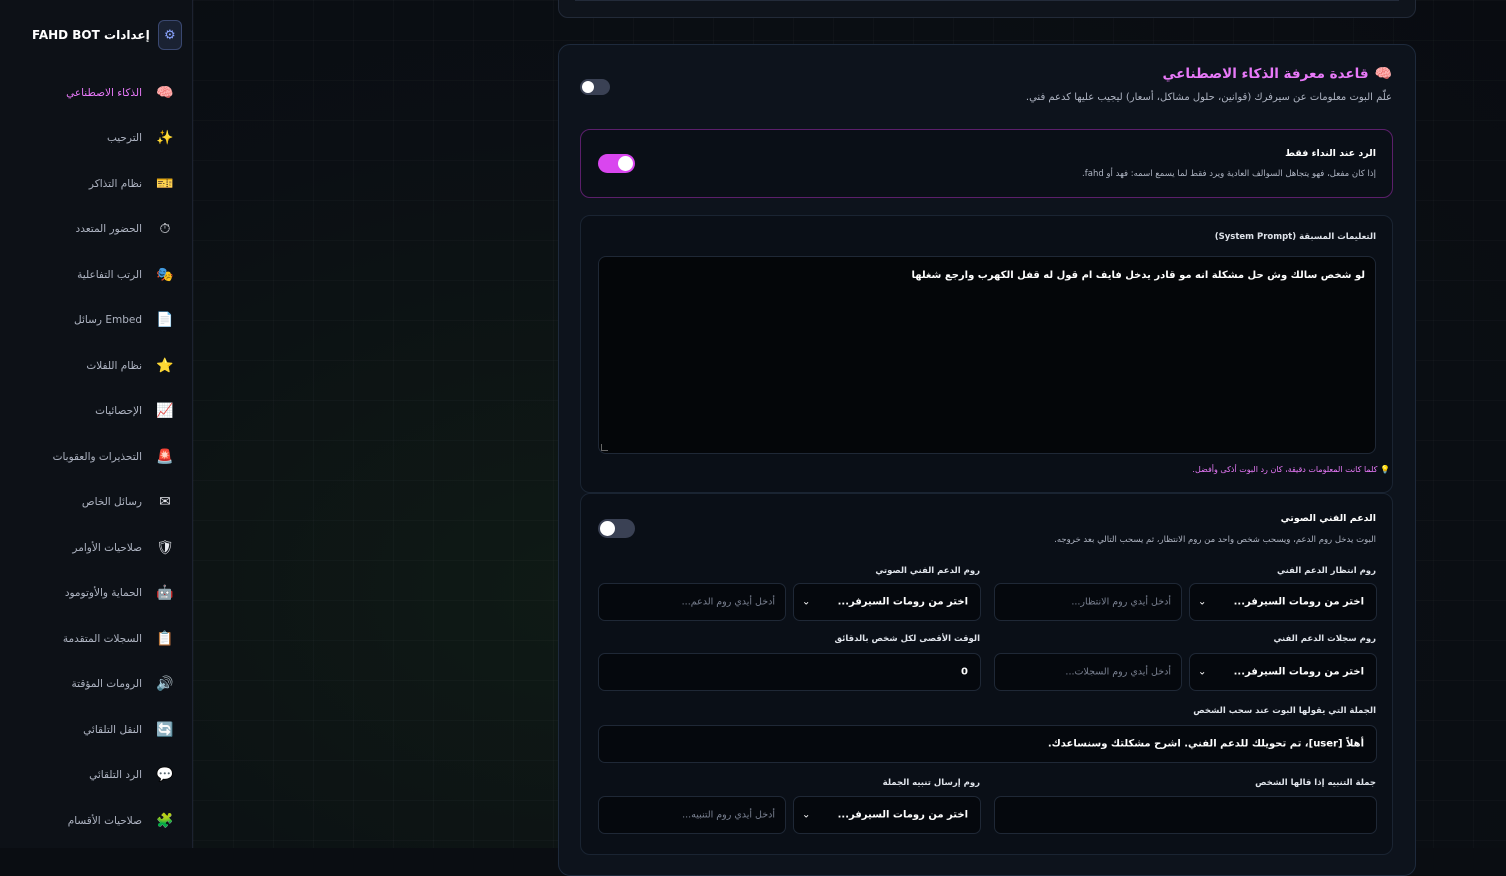  I want to click on max-time-label: الوقت الأقصى لكل شخص بالدقائق, so click(907, 639).